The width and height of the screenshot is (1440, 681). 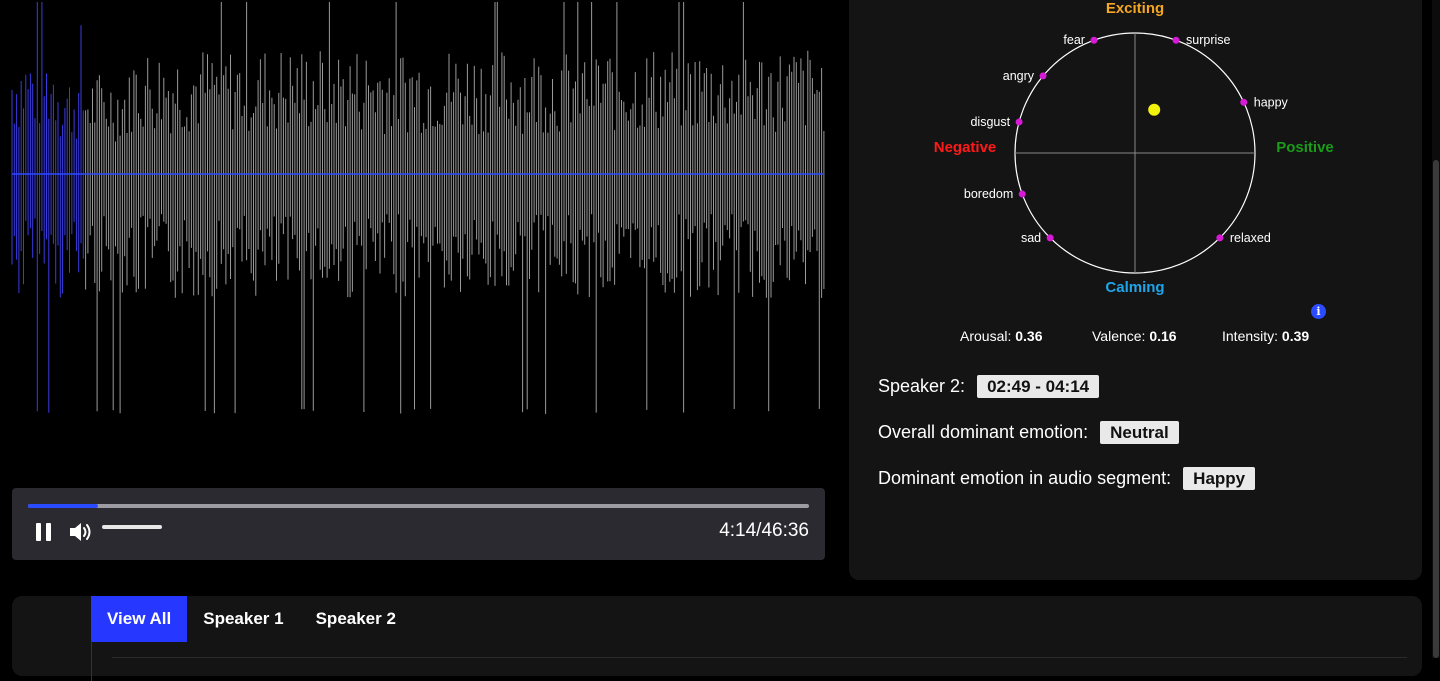 I want to click on intensity-metric: Intensity: 0.39, so click(x=1266, y=336).